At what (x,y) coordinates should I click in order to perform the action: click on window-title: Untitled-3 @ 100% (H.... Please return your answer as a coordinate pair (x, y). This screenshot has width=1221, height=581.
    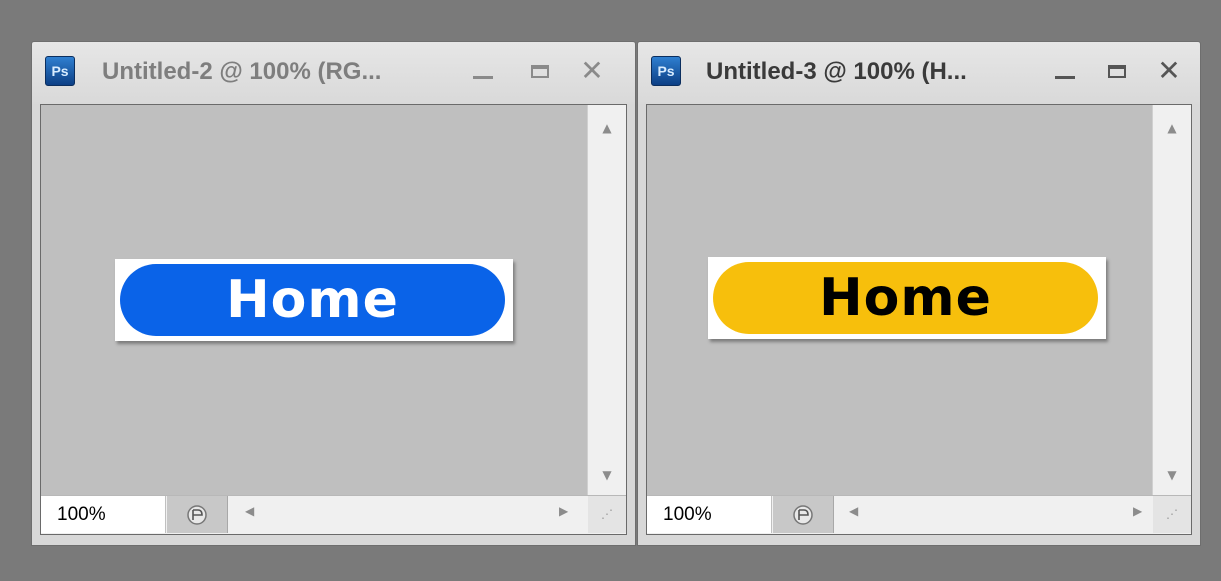
    Looking at the image, I should click on (836, 71).